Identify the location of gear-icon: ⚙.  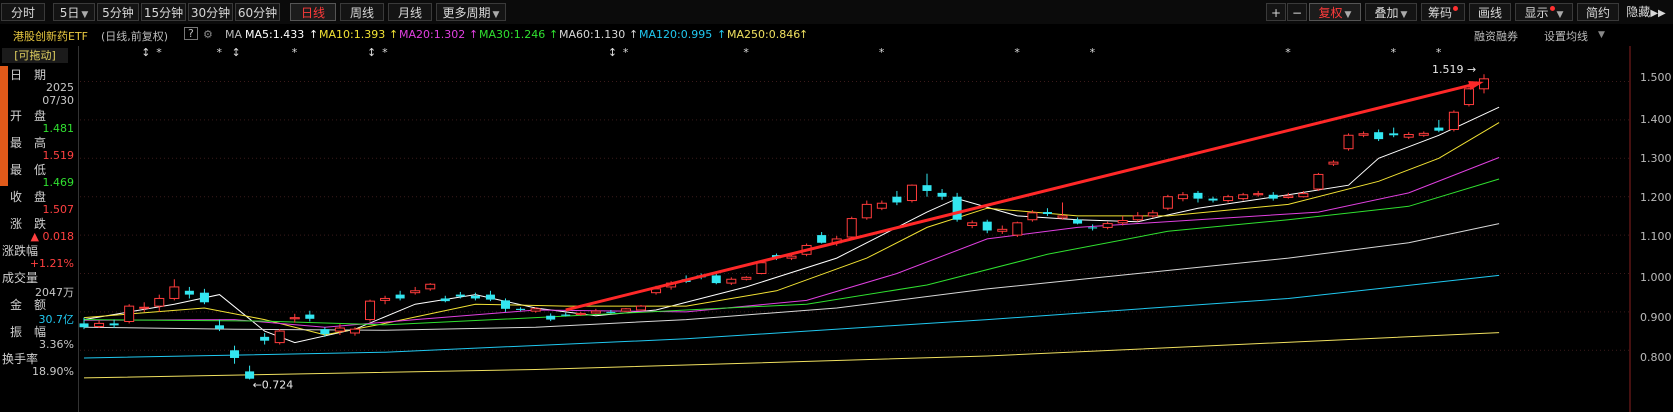
(208, 34).